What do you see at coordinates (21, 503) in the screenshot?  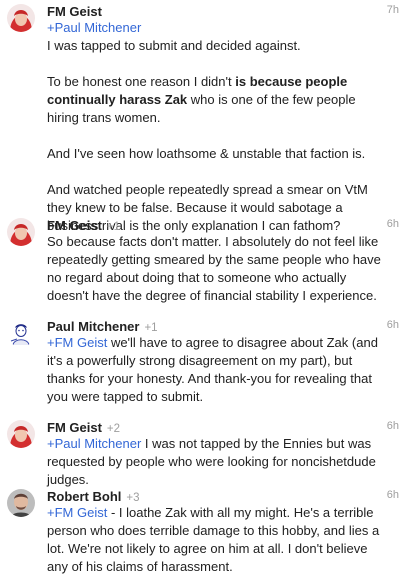 I see `avatar-robert-bohl` at bounding box center [21, 503].